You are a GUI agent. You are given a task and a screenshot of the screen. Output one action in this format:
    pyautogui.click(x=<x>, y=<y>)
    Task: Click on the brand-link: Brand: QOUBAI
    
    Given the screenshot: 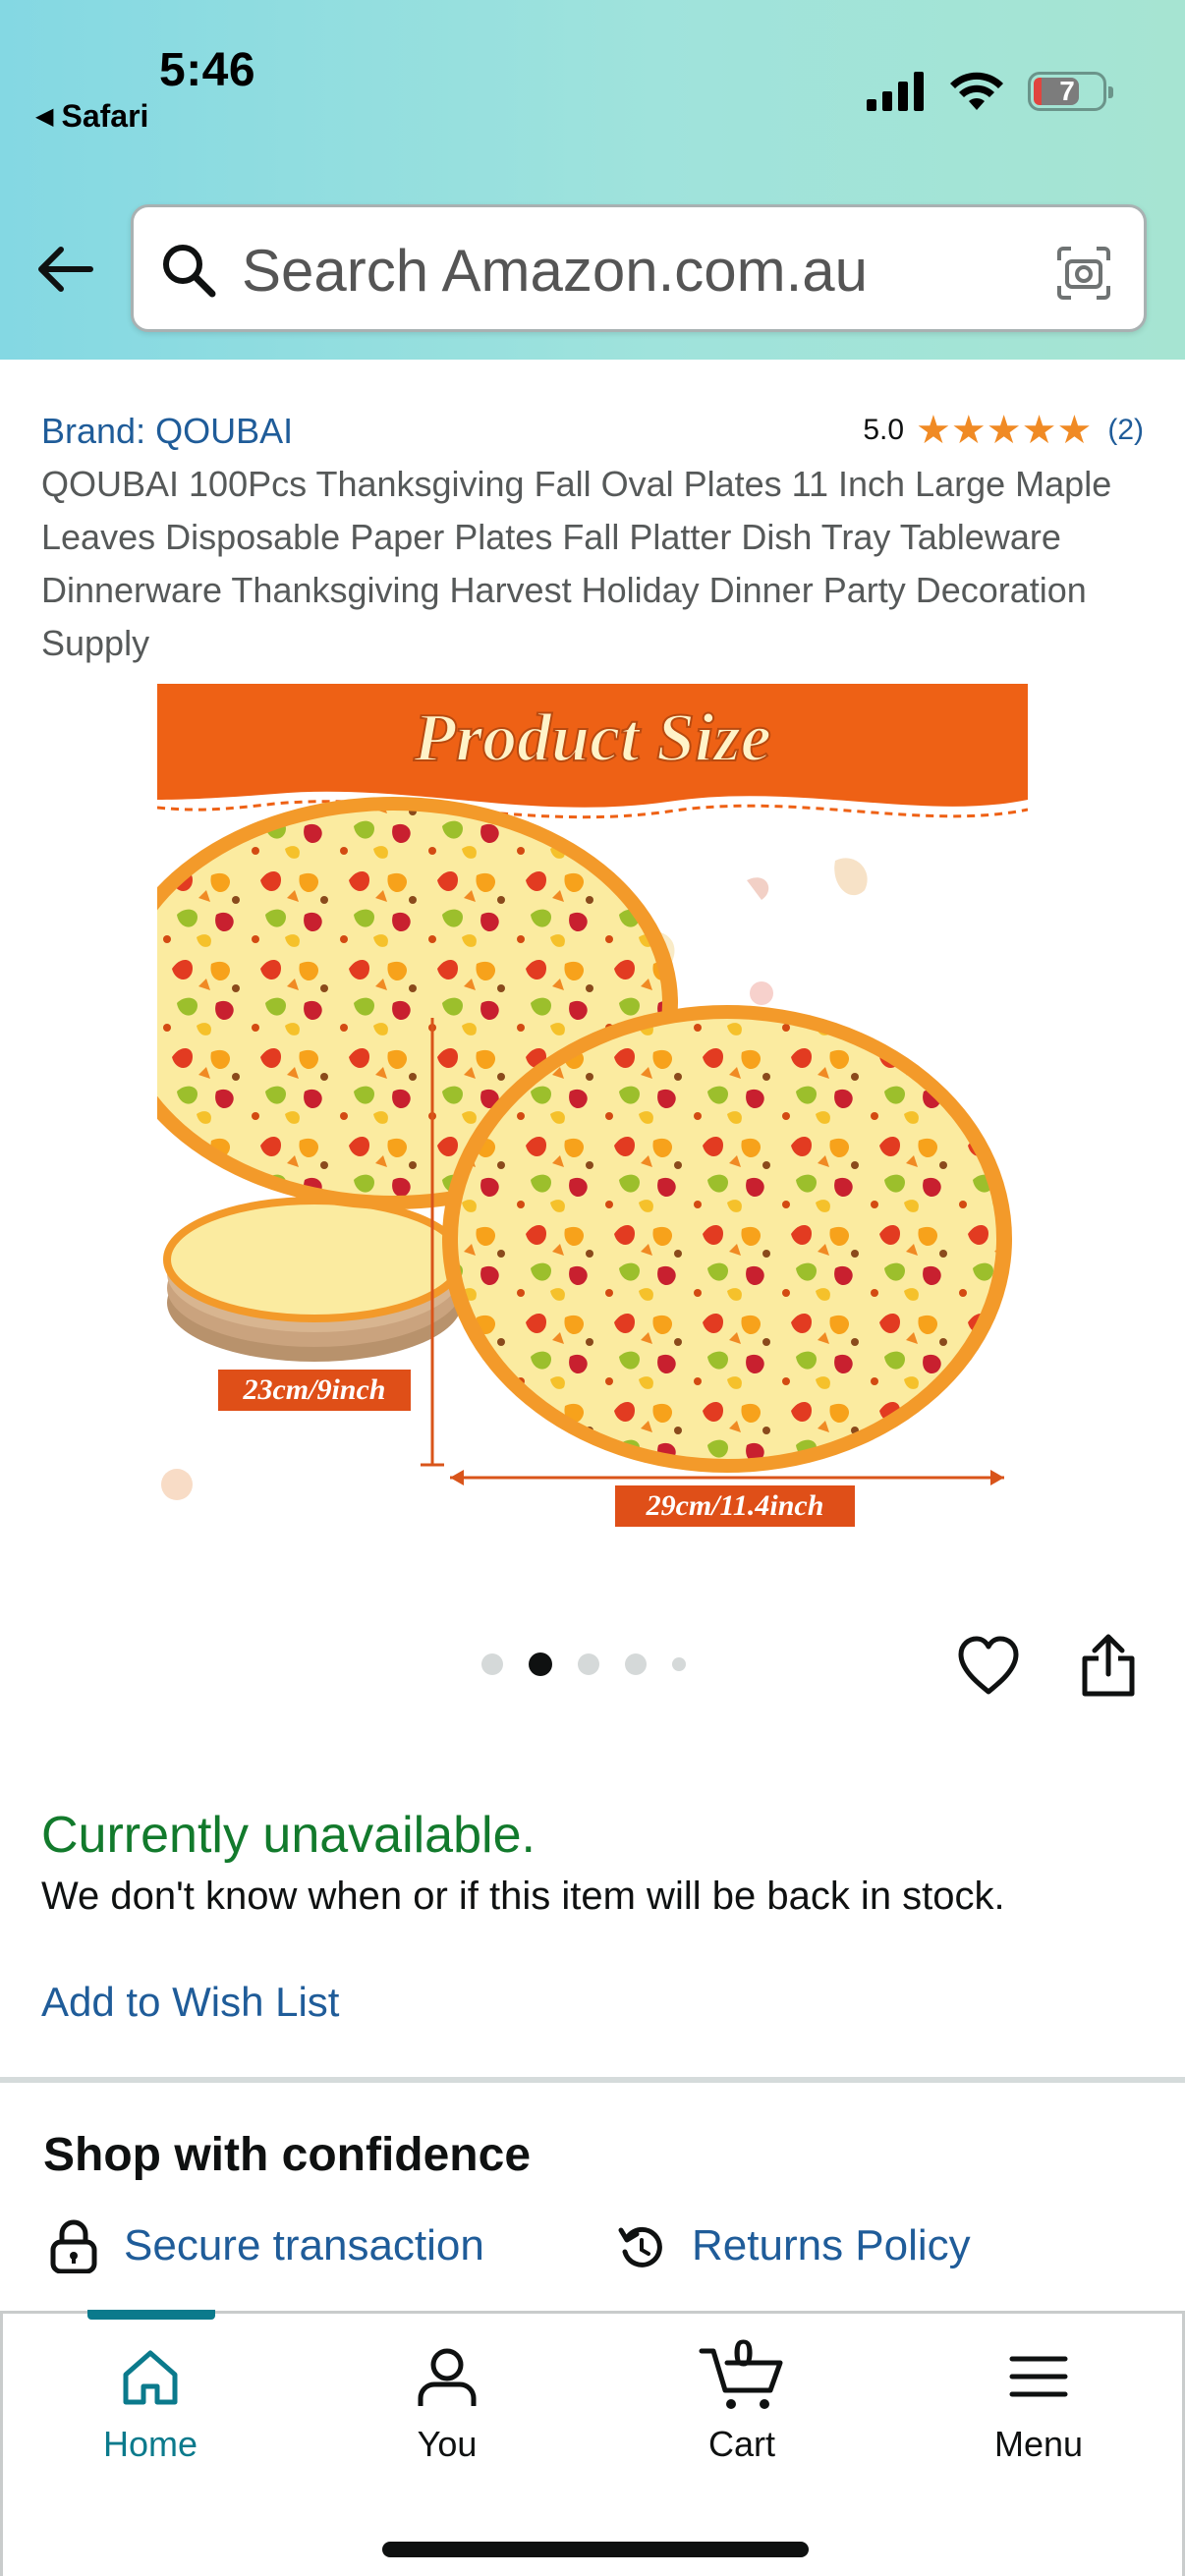 What is the action you would take?
    pyautogui.click(x=167, y=431)
    